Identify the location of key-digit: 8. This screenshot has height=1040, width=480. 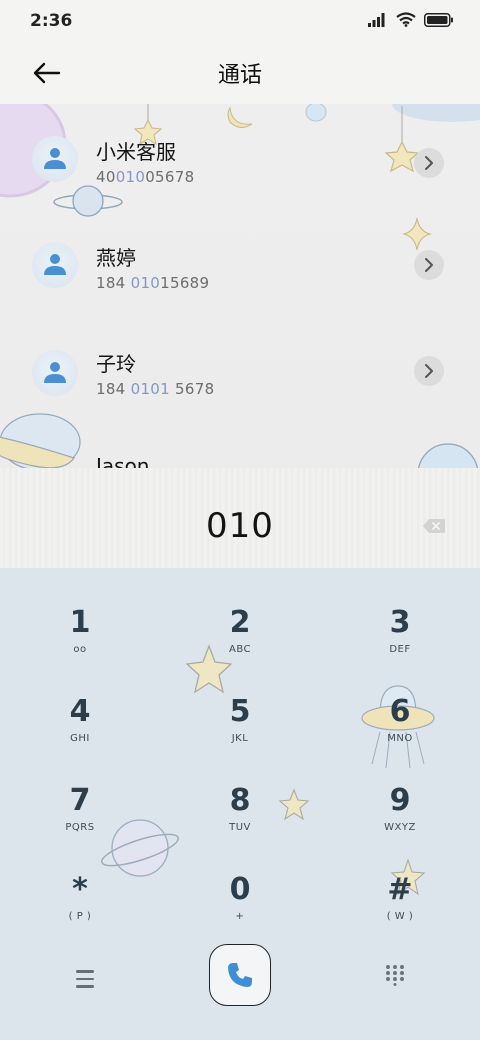
(240, 800).